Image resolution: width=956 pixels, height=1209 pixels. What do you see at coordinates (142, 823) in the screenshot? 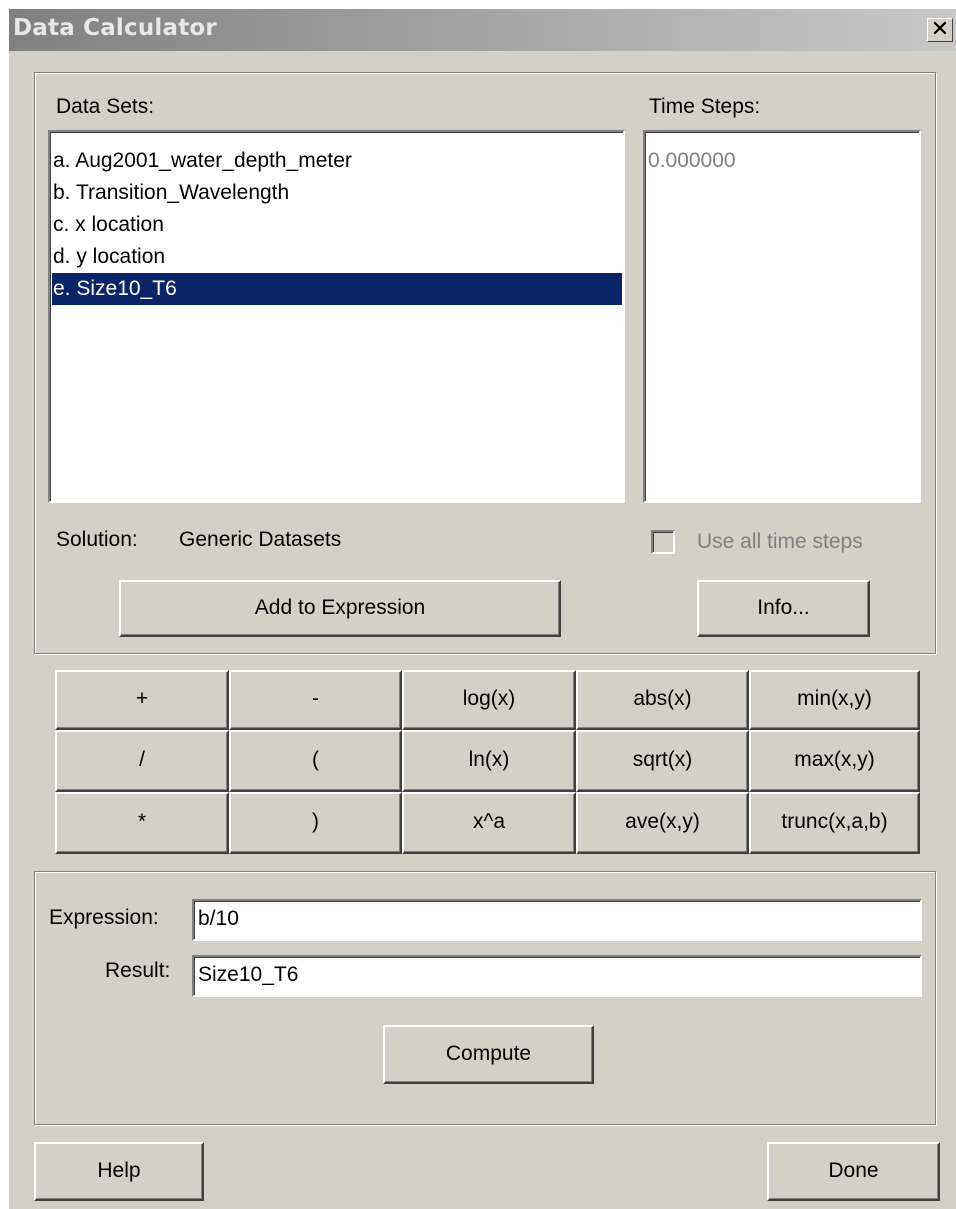
I see `multiply-button: *` at bounding box center [142, 823].